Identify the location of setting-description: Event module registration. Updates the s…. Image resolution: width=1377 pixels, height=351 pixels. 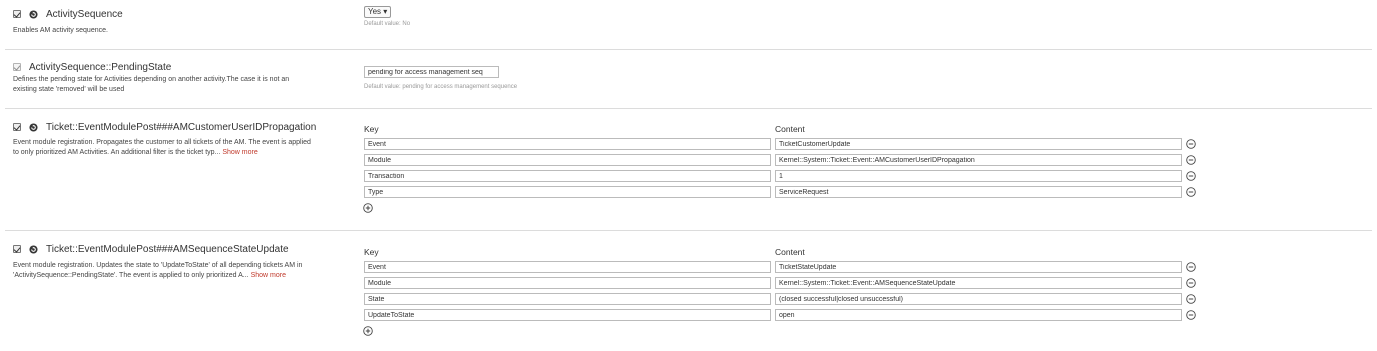
(157, 270).